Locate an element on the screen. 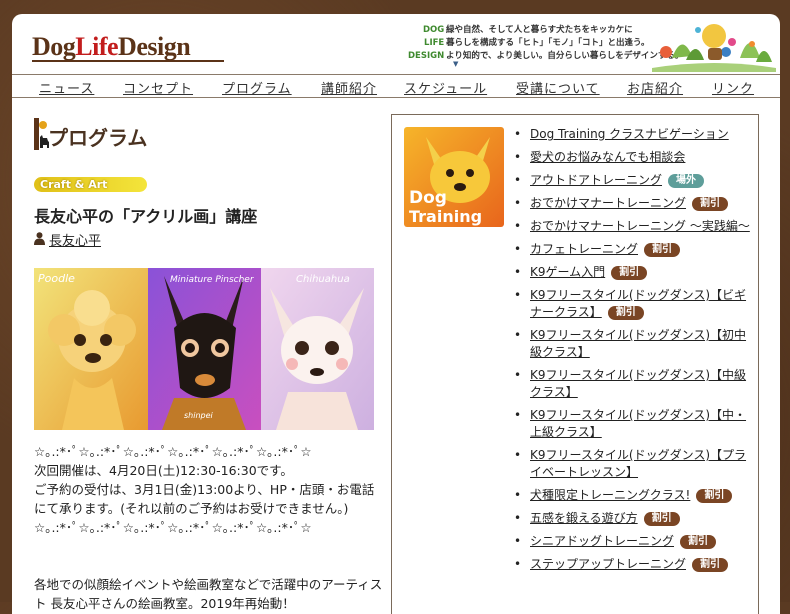 This screenshot has height=614, width=790. class-link-breed-limited: 犬種限定トレーニングクラス! is located at coordinates (610, 495).